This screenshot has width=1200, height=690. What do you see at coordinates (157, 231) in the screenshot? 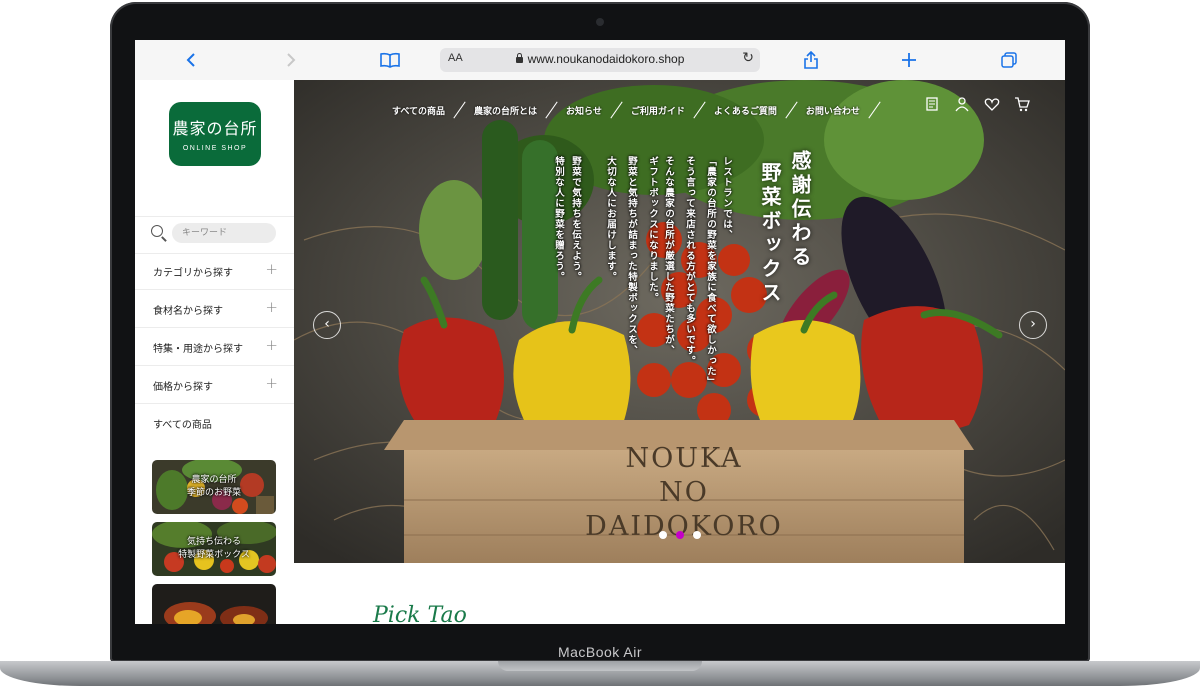
I see `search-icon` at bounding box center [157, 231].